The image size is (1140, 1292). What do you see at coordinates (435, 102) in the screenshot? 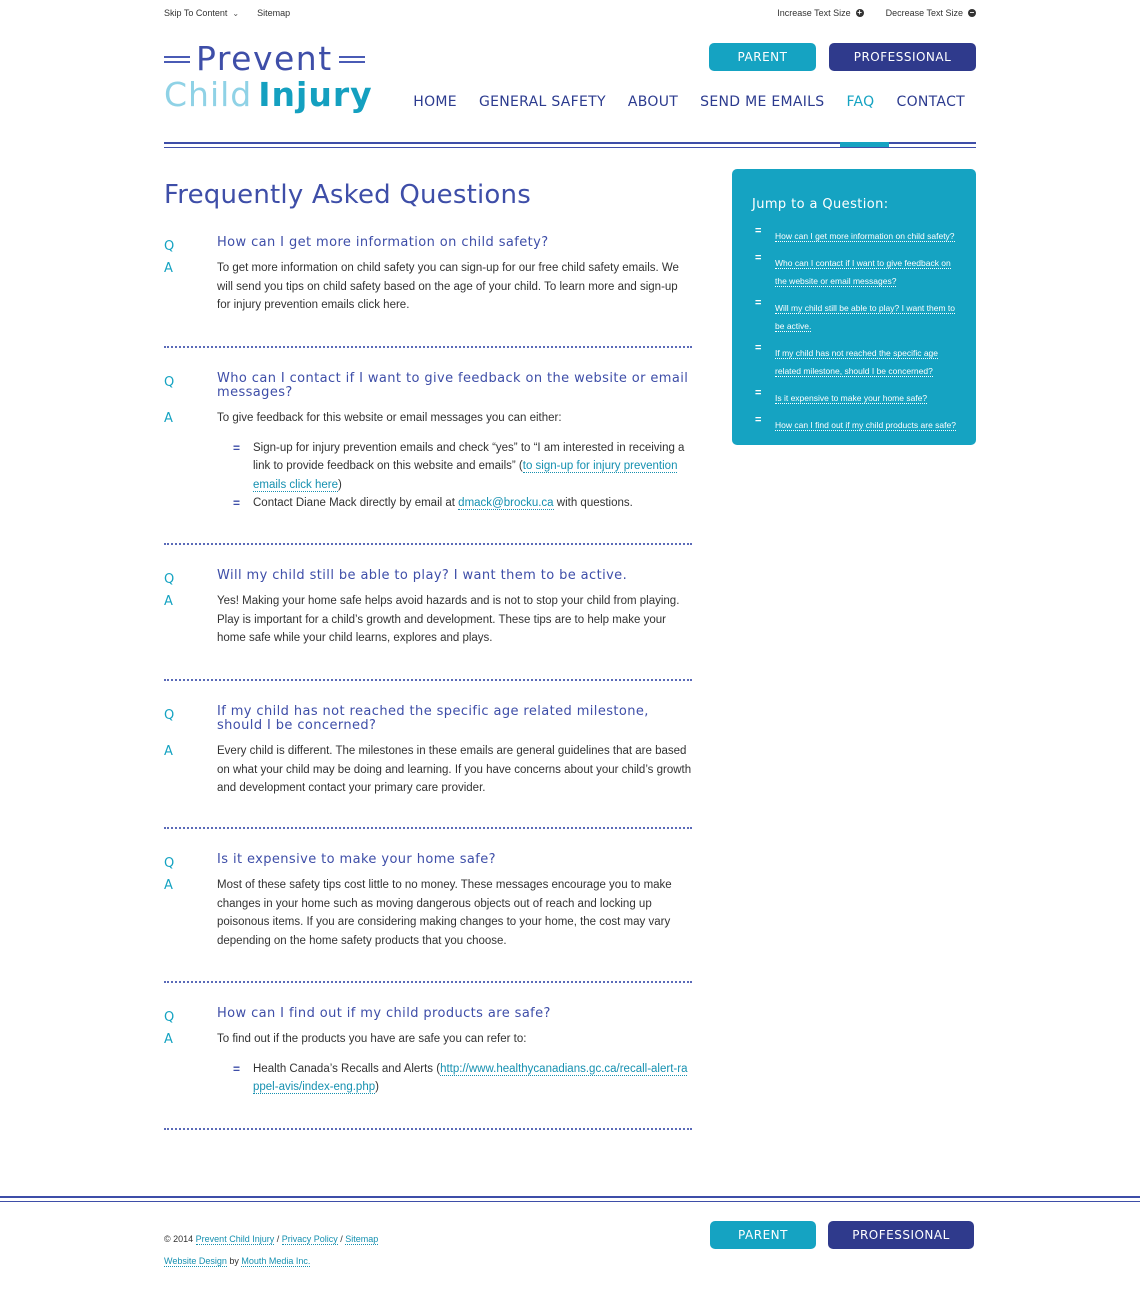
I see `nav-home: HOME` at bounding box center [435, 102].